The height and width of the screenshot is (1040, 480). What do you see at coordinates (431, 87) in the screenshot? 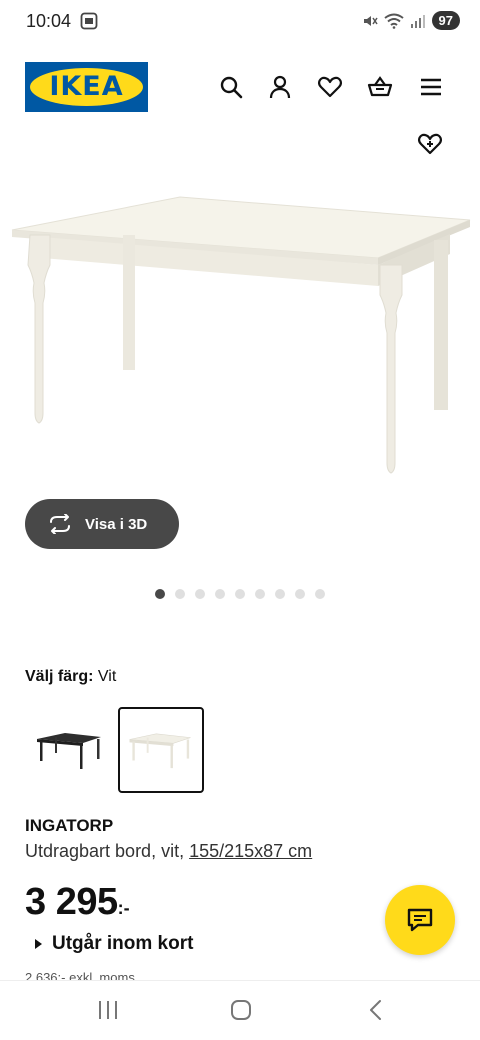
I see `menu-icon` at bounding box center [431, 87].